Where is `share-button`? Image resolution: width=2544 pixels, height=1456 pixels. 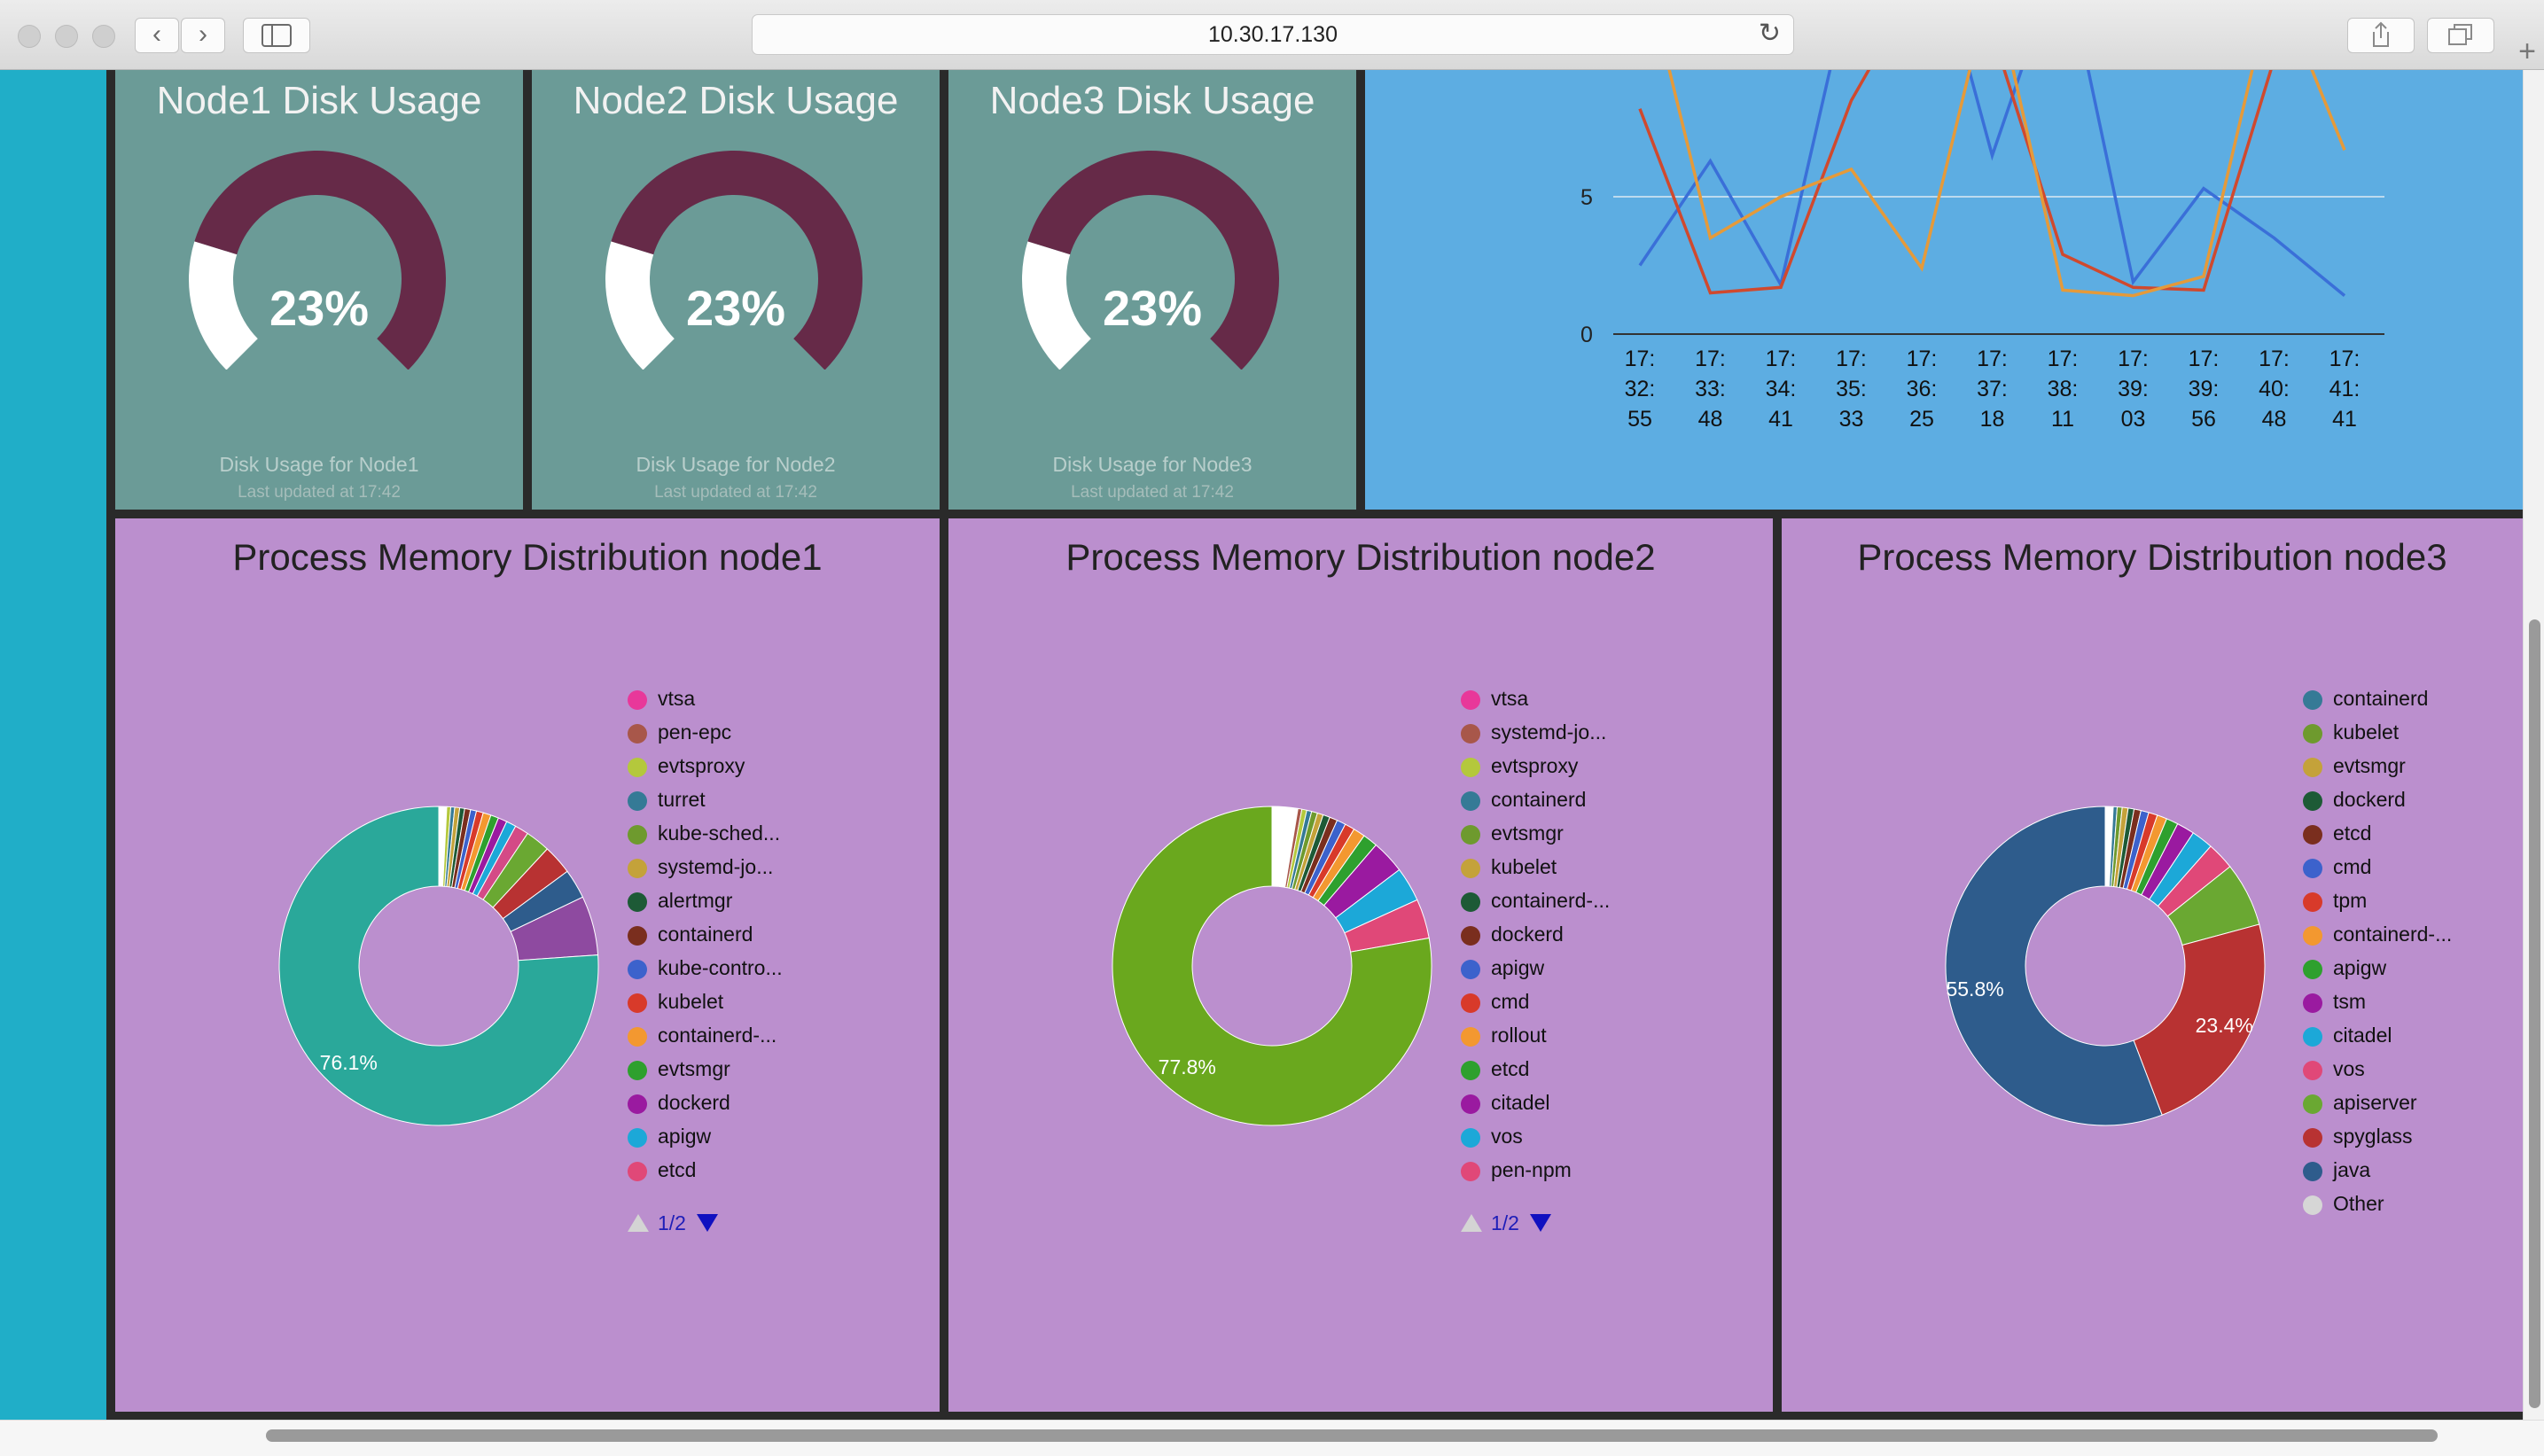 share-button is located at coordinates (2381, 35).